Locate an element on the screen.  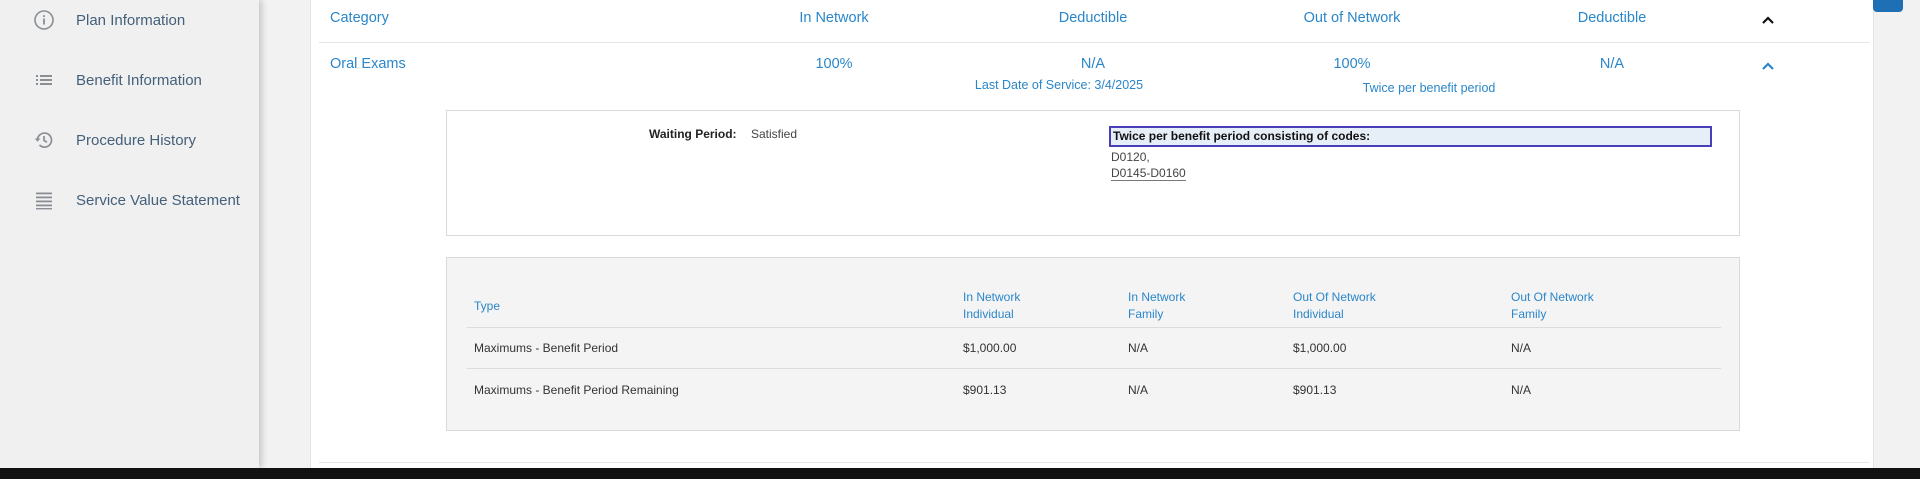
category-oral-exams-link: Oral Exams is located at coordinates (368, 64).